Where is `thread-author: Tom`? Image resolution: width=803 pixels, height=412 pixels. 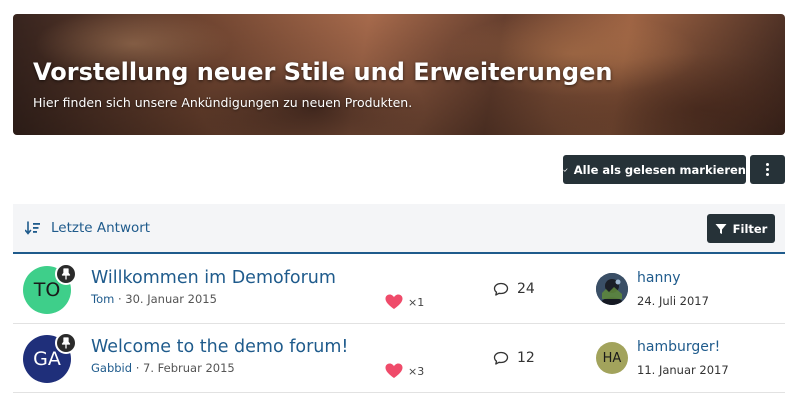
thread-author: Tom is located at coordinates (102, 299).